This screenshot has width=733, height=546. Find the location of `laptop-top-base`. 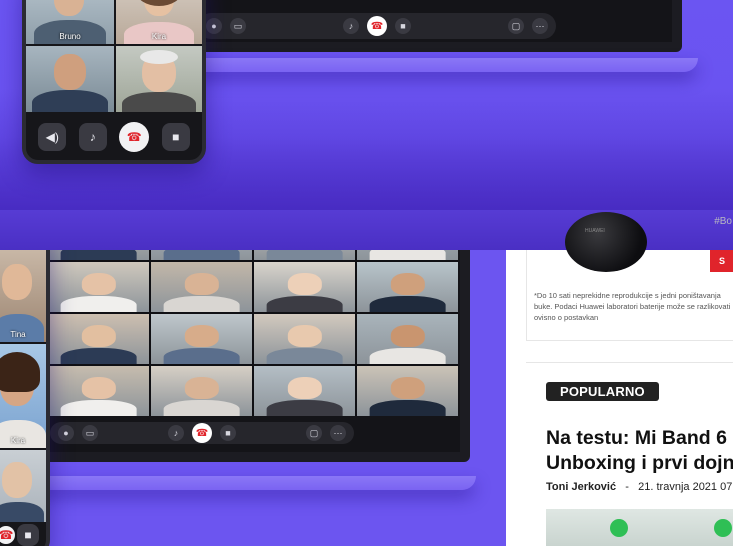

laptop-top-base is located at coordinates (441, 65).